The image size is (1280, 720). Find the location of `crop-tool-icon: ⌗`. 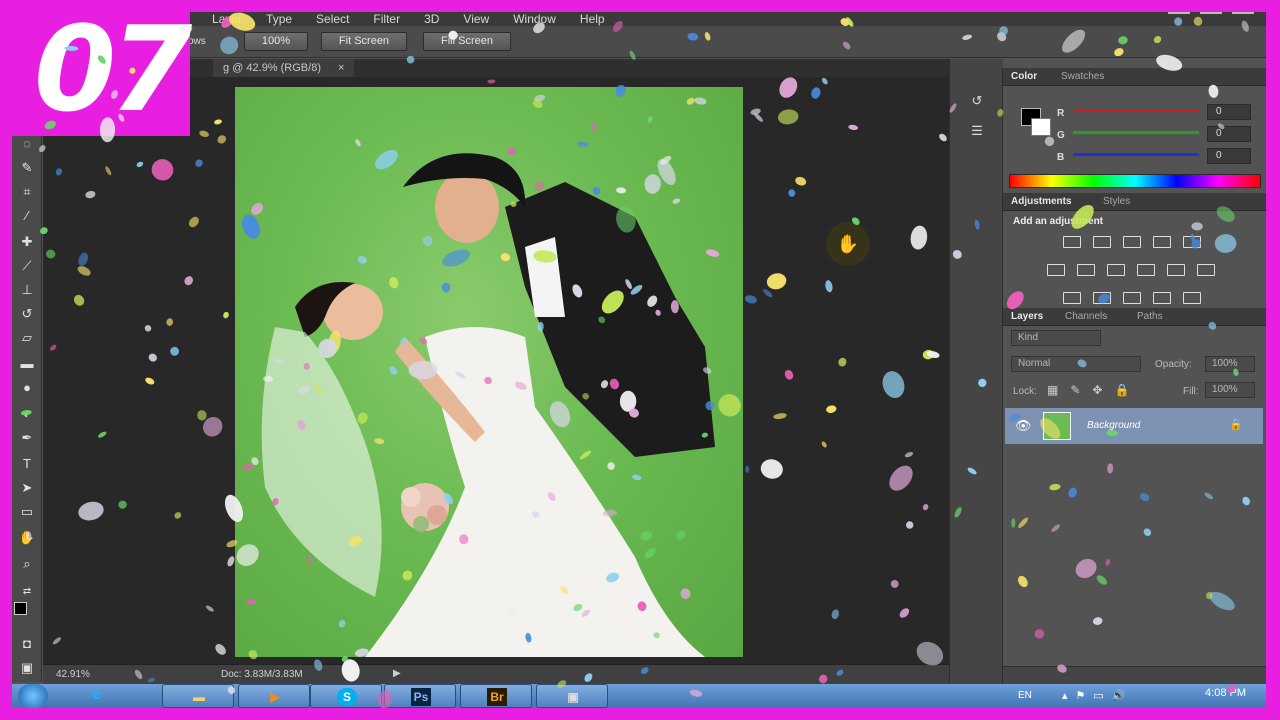

crop-tool-icon: ⌗ is located at coordinates (27, 192).